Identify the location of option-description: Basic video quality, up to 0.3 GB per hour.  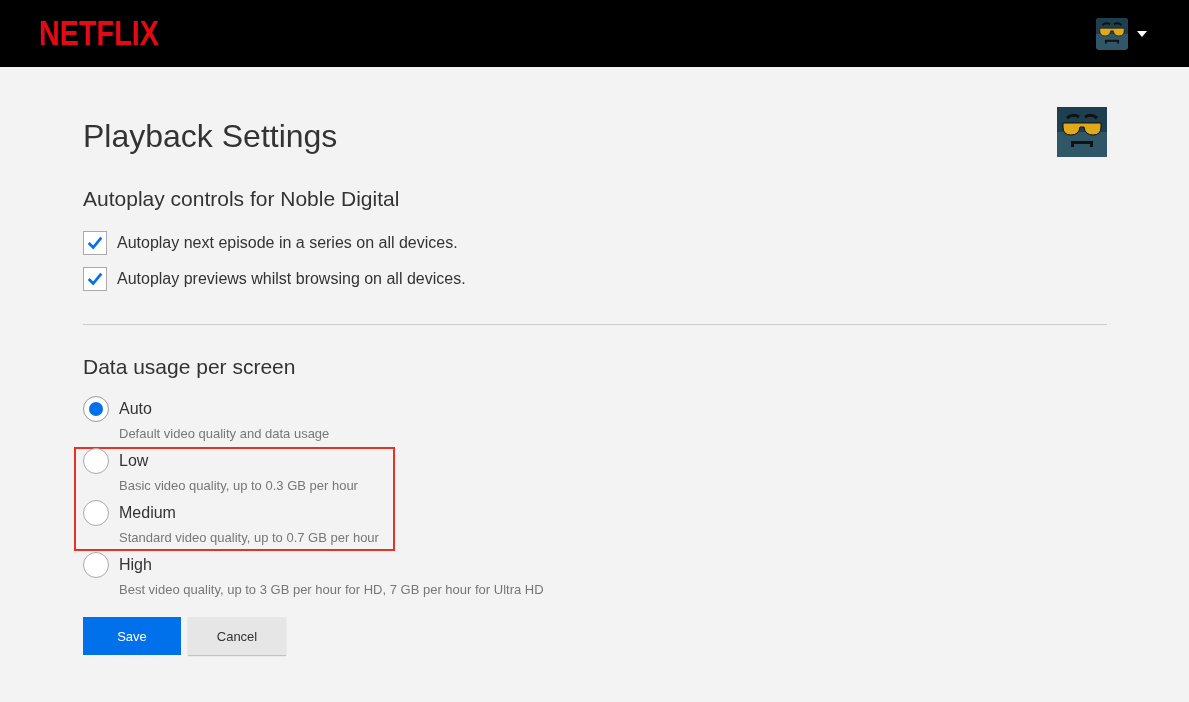
(238, 486).